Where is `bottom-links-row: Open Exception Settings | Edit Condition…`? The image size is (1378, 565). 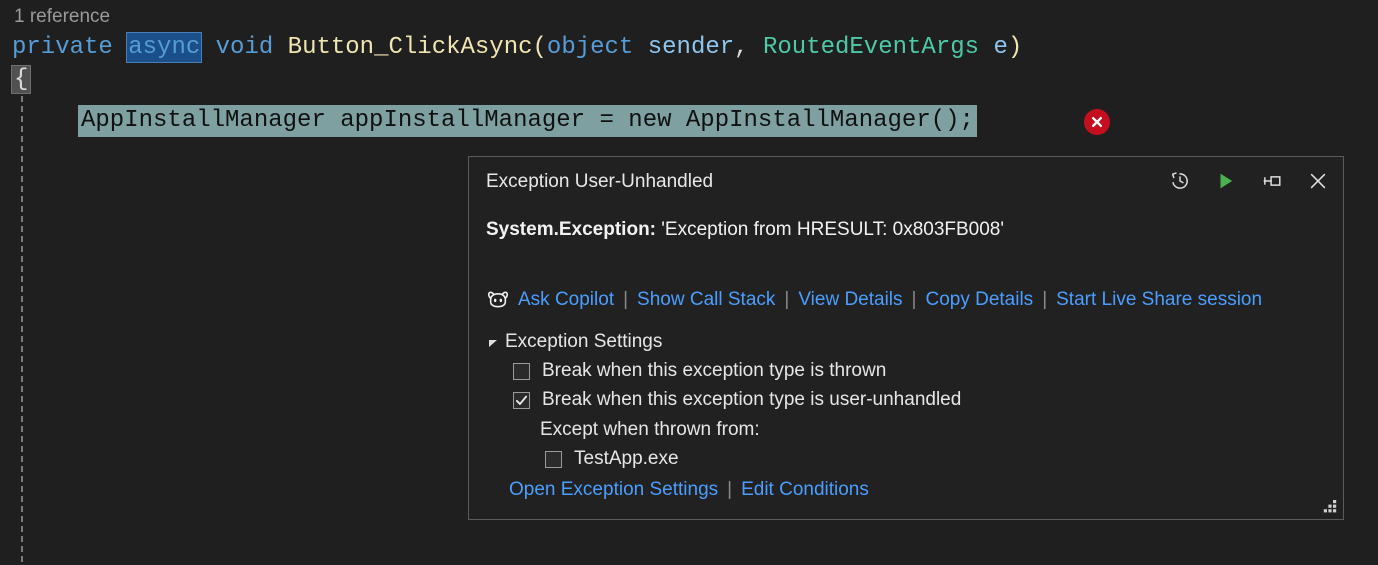 bottom-links-row: Open Exception Settings | Edit Condition… is located at coordinates (689, 490).